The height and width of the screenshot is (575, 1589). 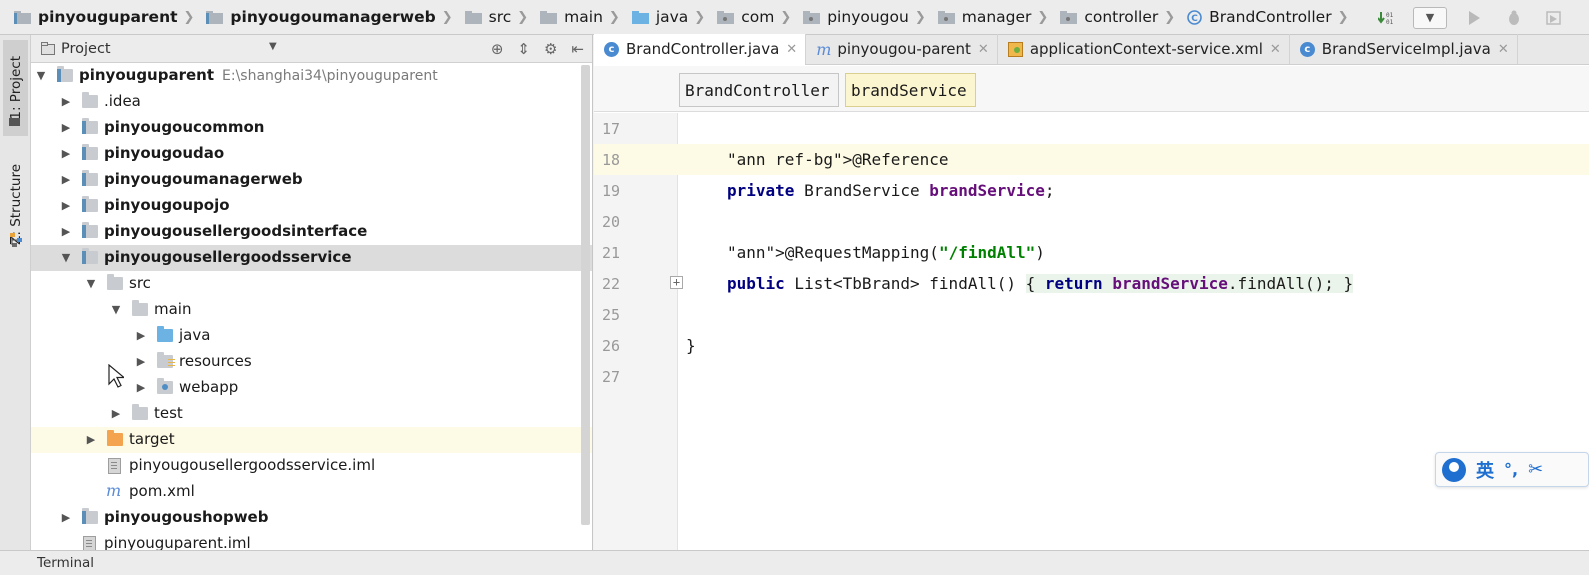 I want to click on editor-tab-label: applicationContext-service.xml, so click(x=1146, y=49).